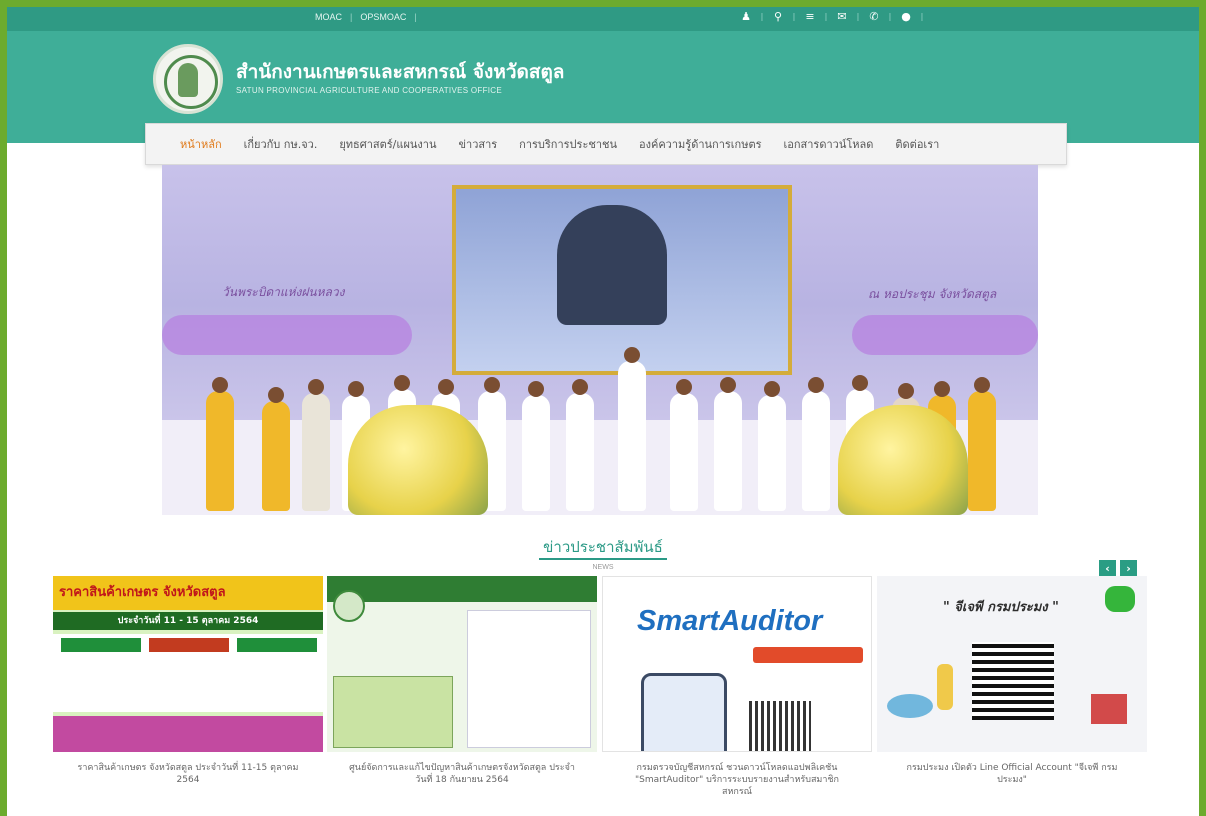 This screenshot has width=1206, height=816. Describe the element at coordinates (603, 547) in the screenshot. I see `news-section-title: ข่าวประชาสัมพันธ์` at that location.